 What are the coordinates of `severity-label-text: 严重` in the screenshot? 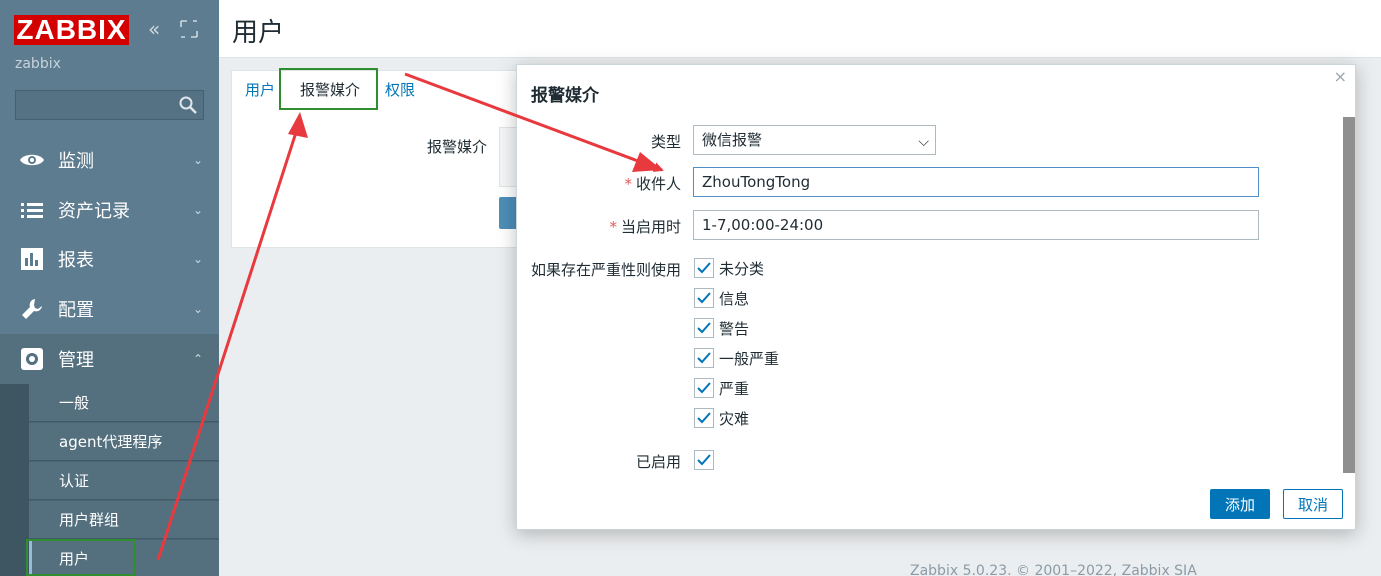 It's located at (734, 388).